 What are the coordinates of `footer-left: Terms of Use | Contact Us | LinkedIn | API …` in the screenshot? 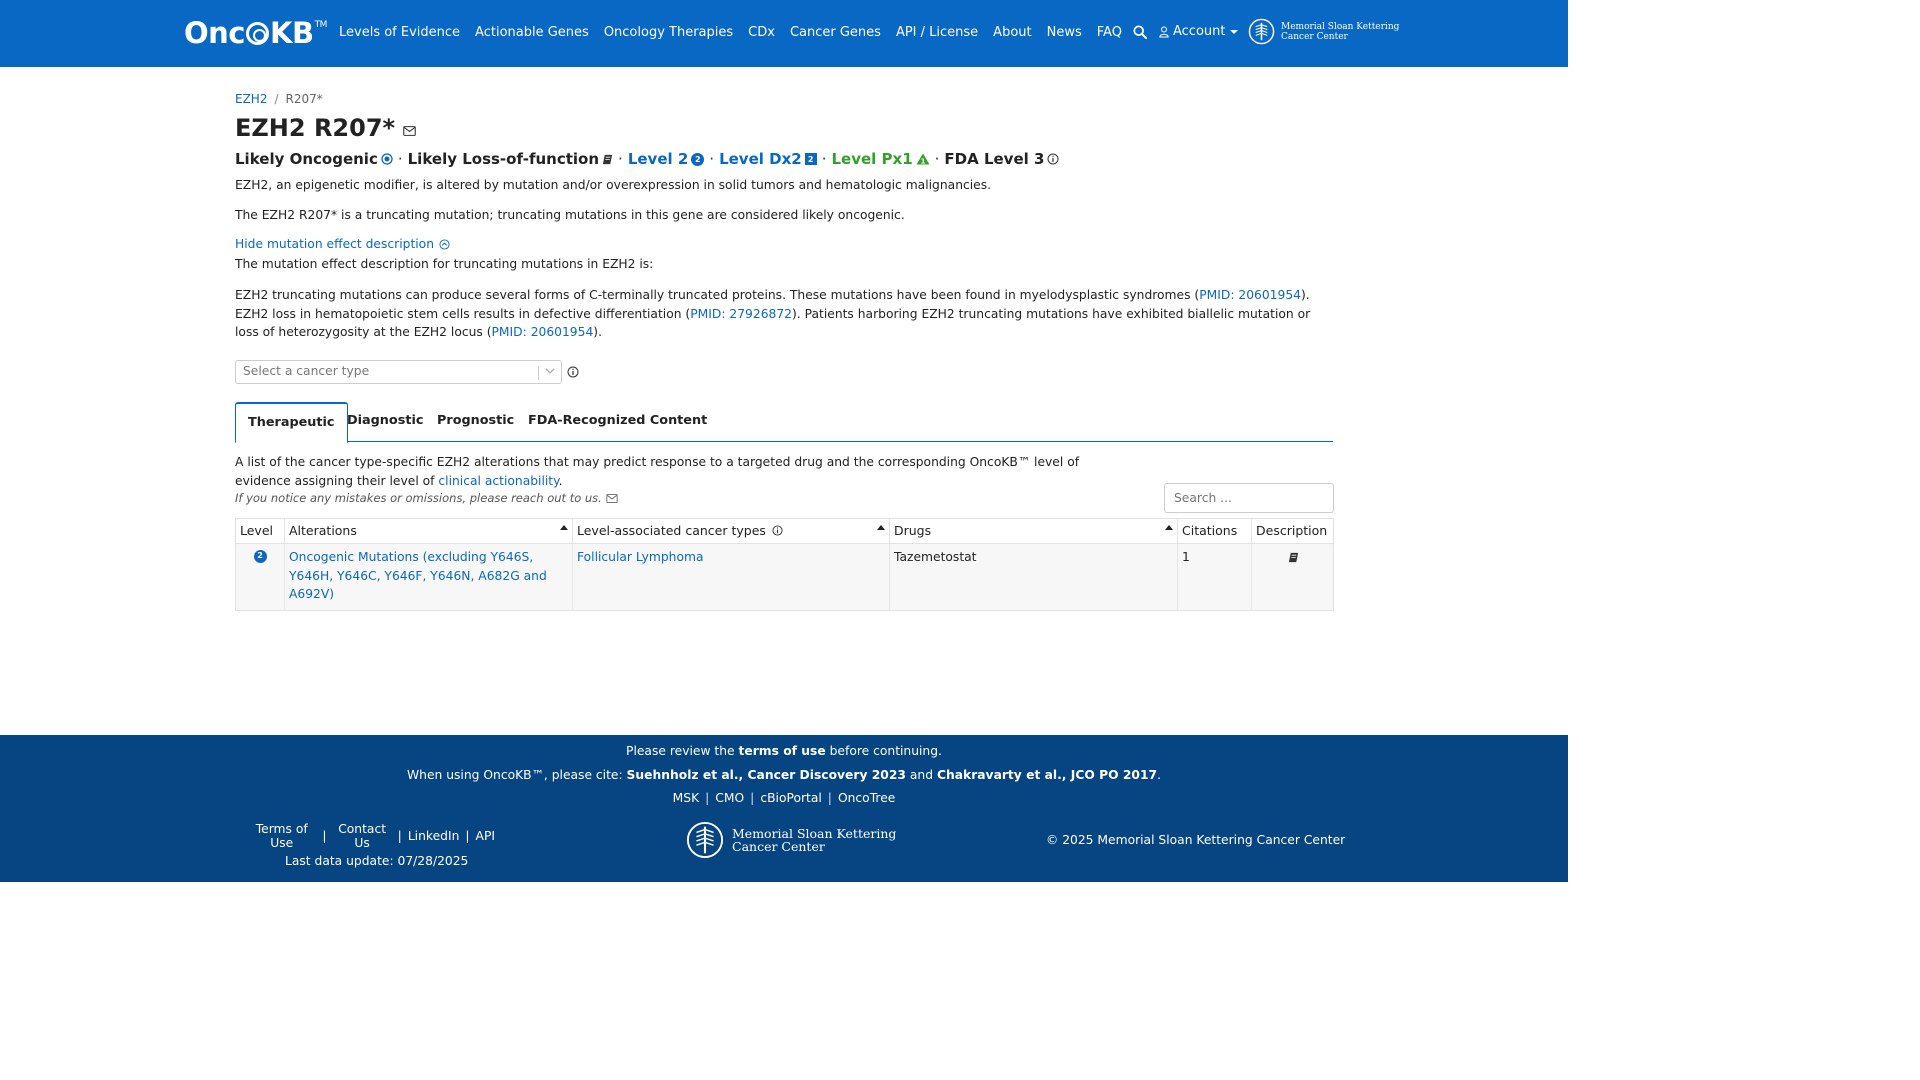 It's located at (371, 845).